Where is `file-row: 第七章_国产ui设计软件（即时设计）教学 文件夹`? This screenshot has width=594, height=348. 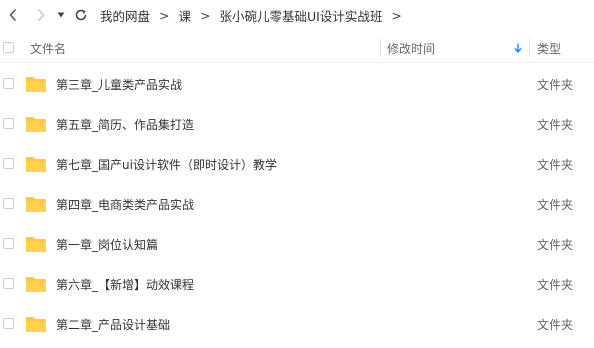 file-row: 第七章_国产ui设计软件（即时设计）教学 文件夹 is located at coordinates (297, 164).